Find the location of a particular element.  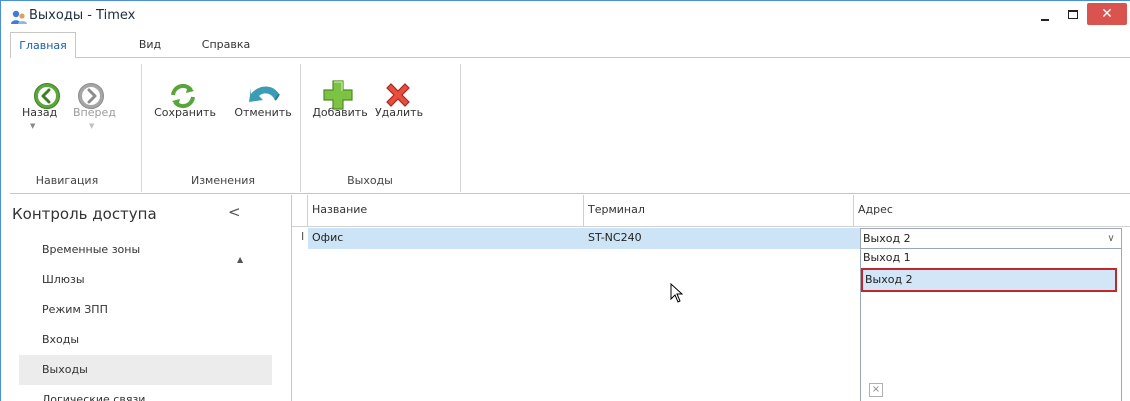

sidebar-item-zpp-mode: Режим ЗПП is located at coordinates (145, 310).